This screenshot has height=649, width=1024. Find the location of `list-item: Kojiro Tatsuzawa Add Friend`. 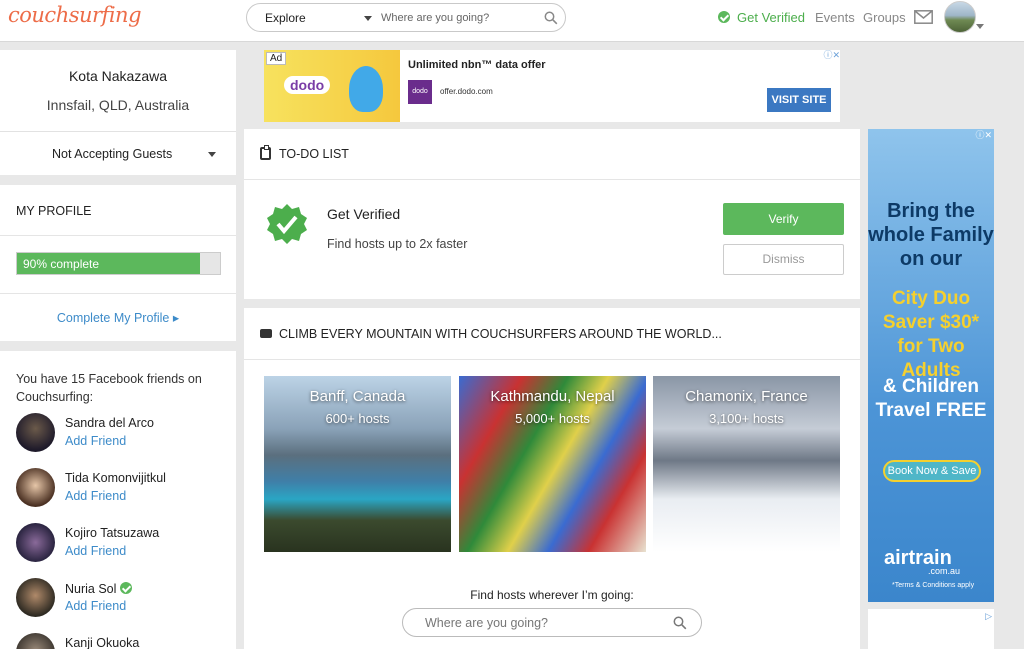

list-item: Kojiro Tatsuzawa Add Friend is located at coordinates (121, 545).